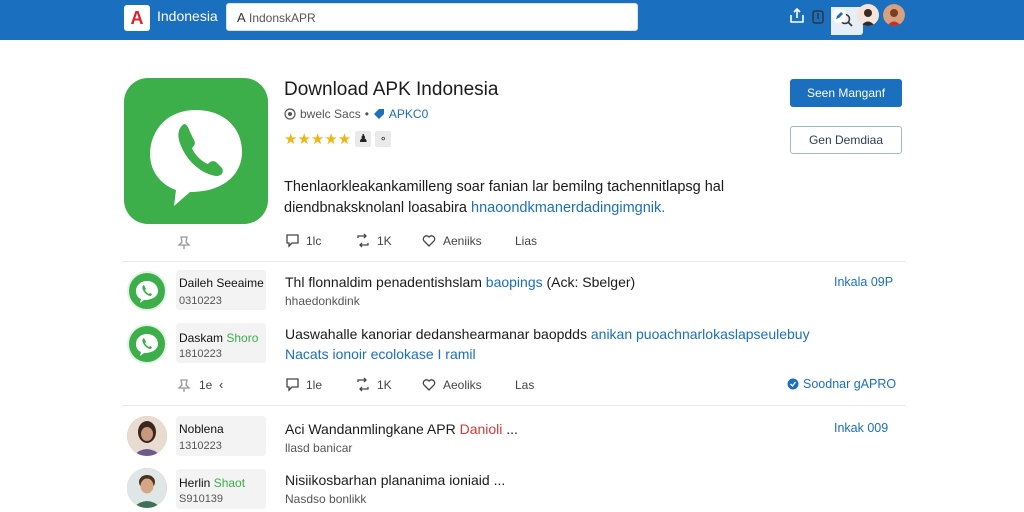 The width and height of the screenshot is (1024, 512). I want to click on primary-action-button: Seen Manganf, so click(846, 93).